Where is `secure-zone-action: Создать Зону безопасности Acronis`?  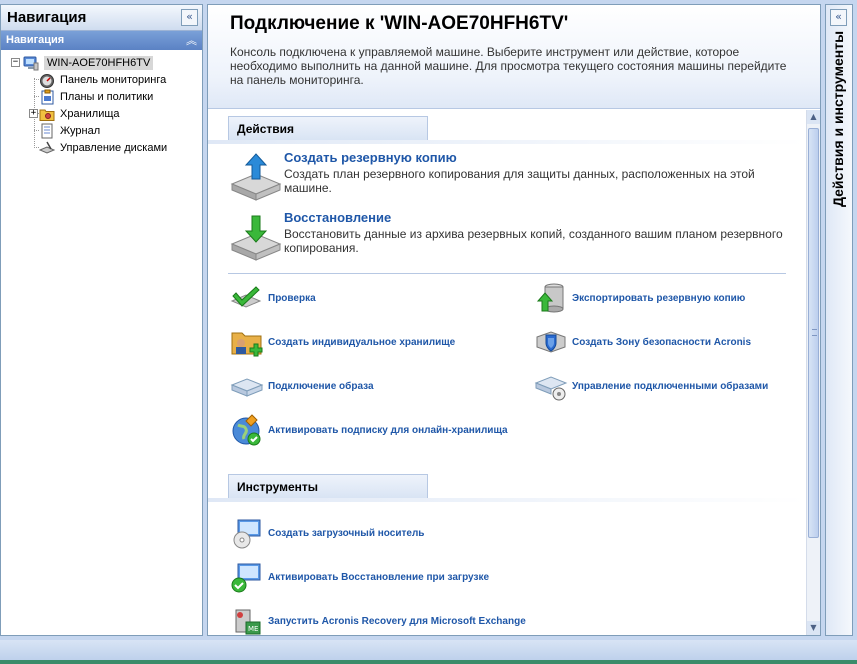
secure-zone-action: Создать Зону безопасности Acronis is located at coordinates (642, 342).